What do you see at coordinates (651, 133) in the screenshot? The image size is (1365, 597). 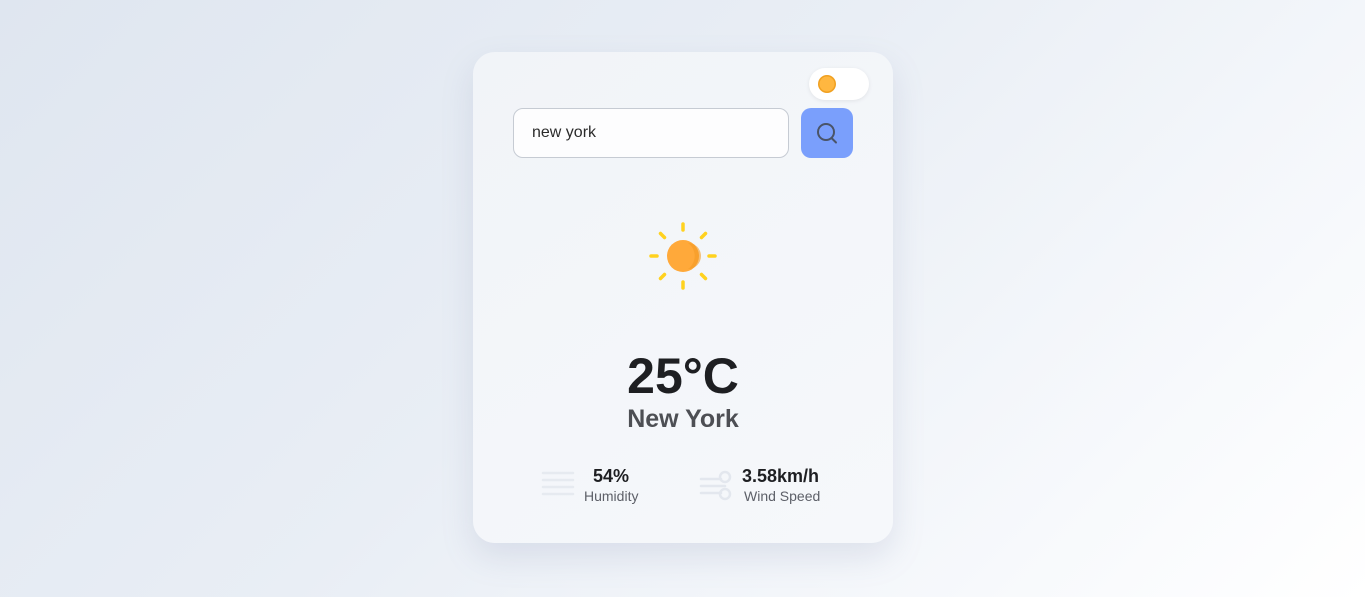 I see `search-input` at bounding box center [651, 133].